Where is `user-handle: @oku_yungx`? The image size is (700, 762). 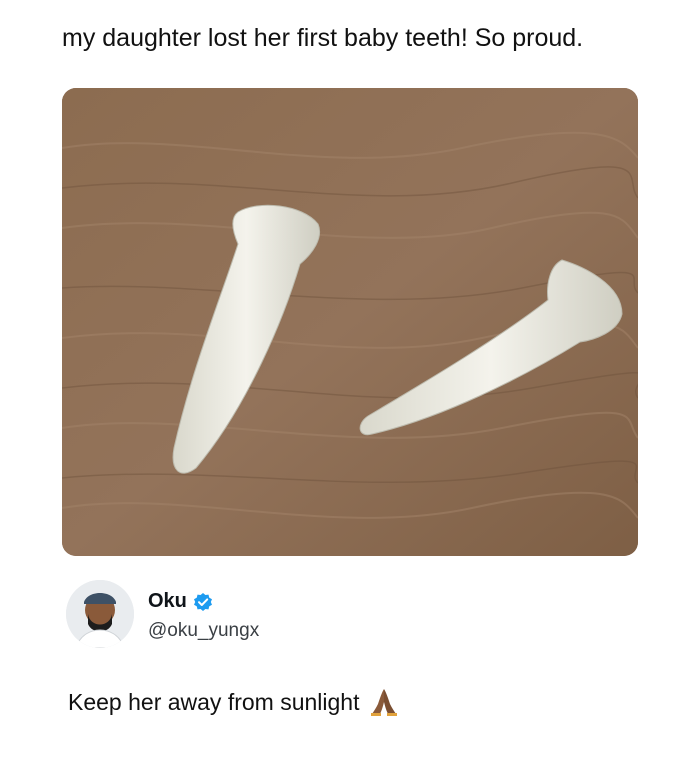
user-handle: @oku_yungx is located at coordinates (203, 631).